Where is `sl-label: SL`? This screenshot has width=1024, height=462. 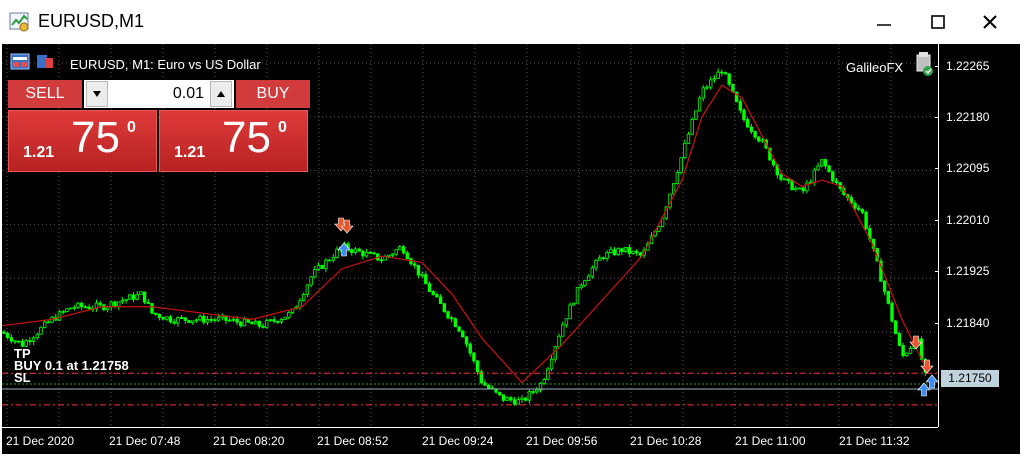
sl-label: SL is located at coordinates (22, 377).